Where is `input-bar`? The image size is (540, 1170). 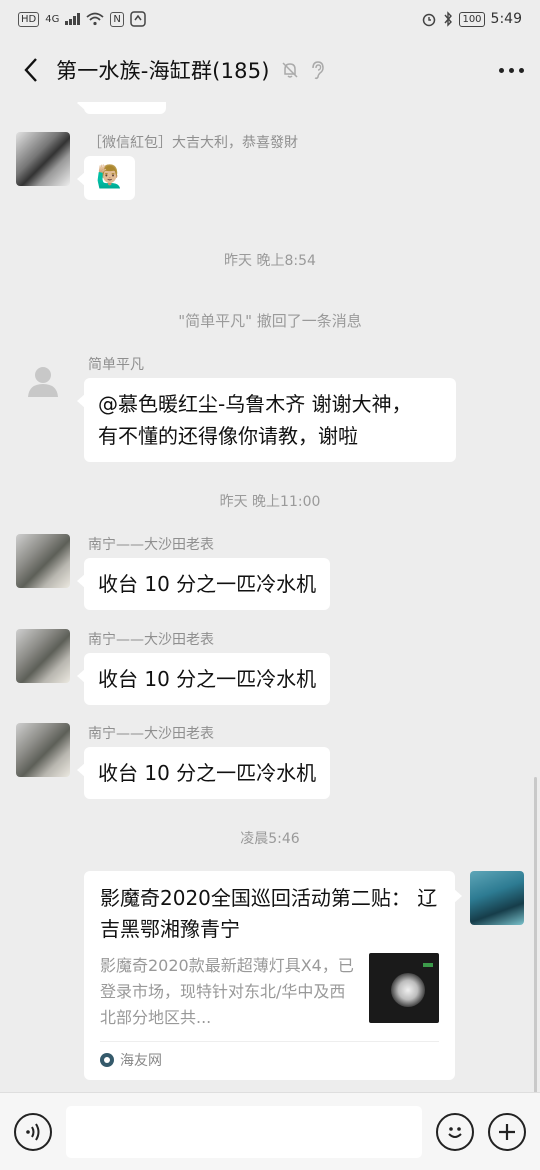 input-bar is located at coordinates (270, 1131).